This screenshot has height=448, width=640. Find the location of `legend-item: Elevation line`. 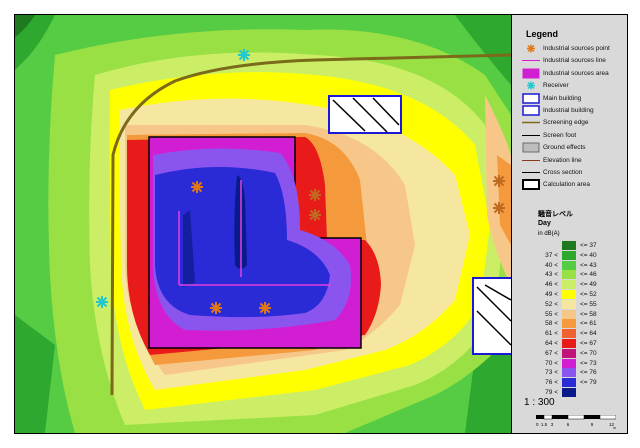

legend-item: Elevation line is located at coordinates (574, 160).